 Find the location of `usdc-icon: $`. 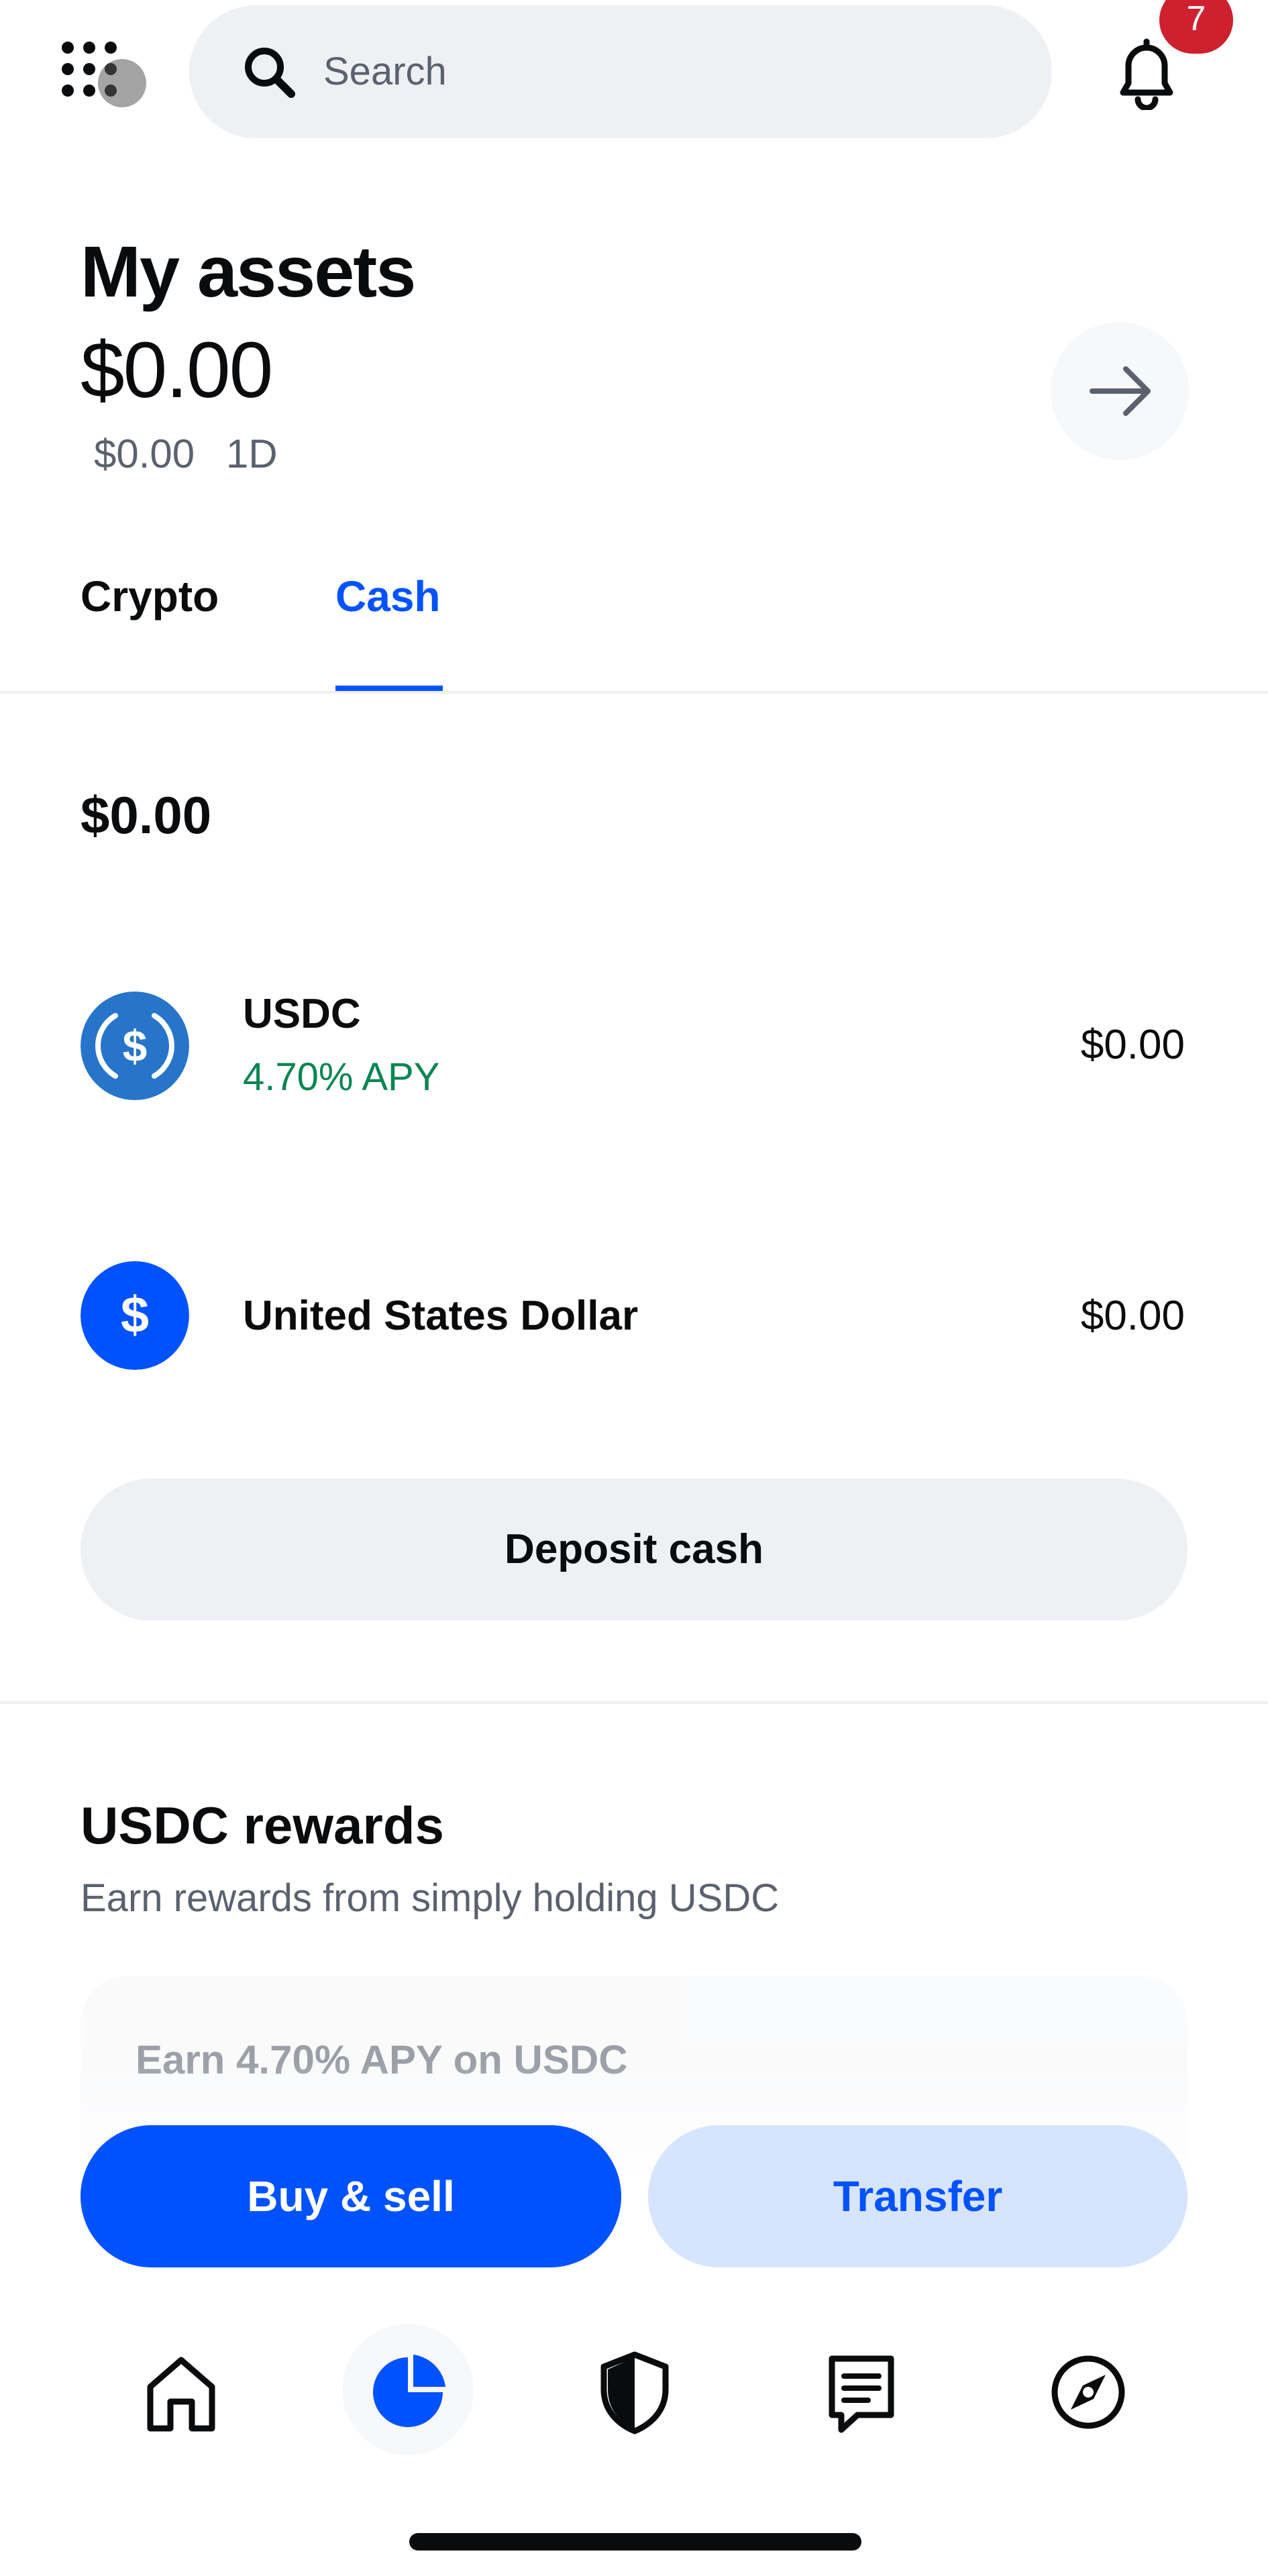

usdc-icon: $ is located at coordinates (135, 1045).